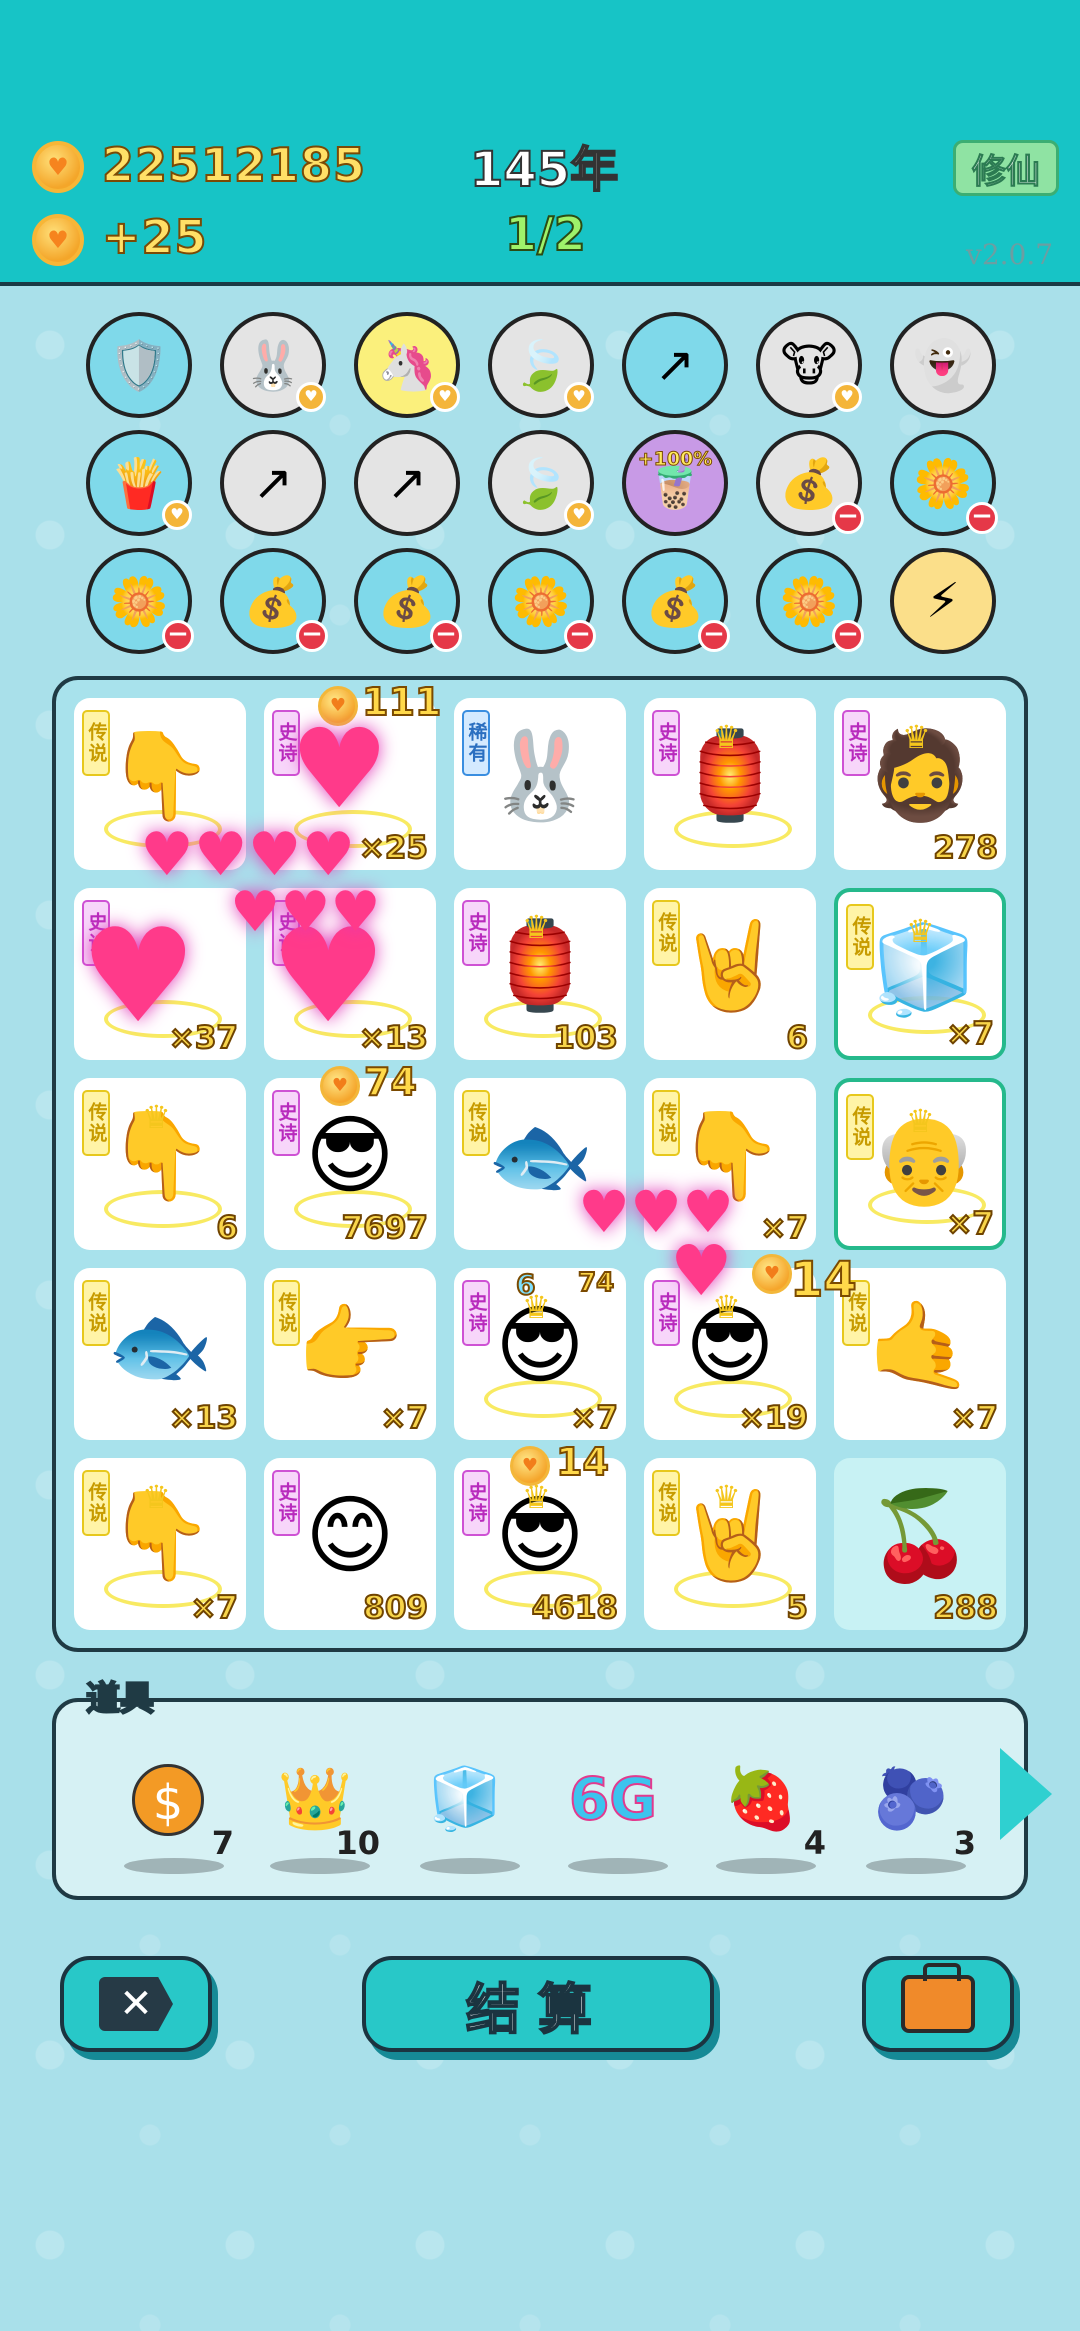  I want to click on item-quantity: 3, so click(964, 1843).